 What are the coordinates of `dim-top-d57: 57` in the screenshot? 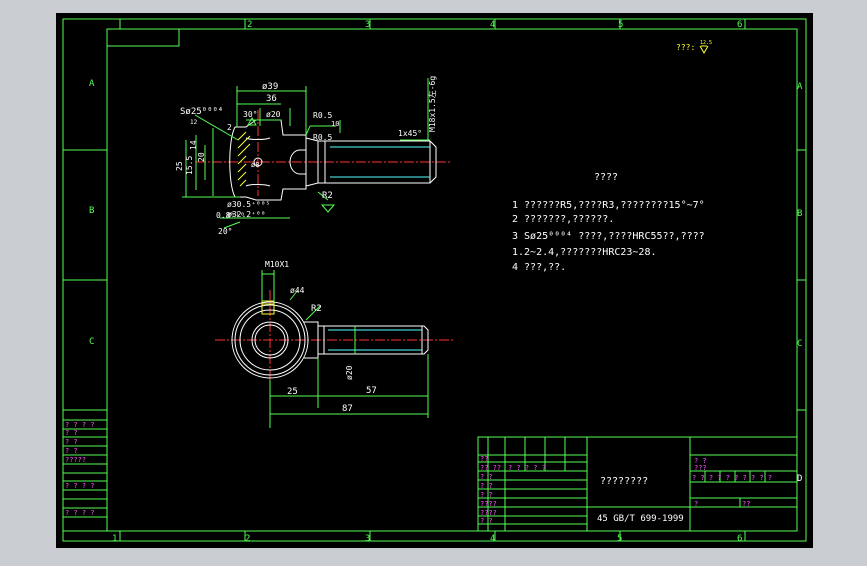 It's located at (371, 391).